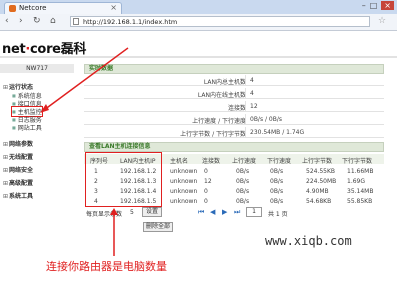 Image resolution: width=397 pixels, height=287 pixels. I want to click on arrow-to-host-monitor, so click(86, 79).